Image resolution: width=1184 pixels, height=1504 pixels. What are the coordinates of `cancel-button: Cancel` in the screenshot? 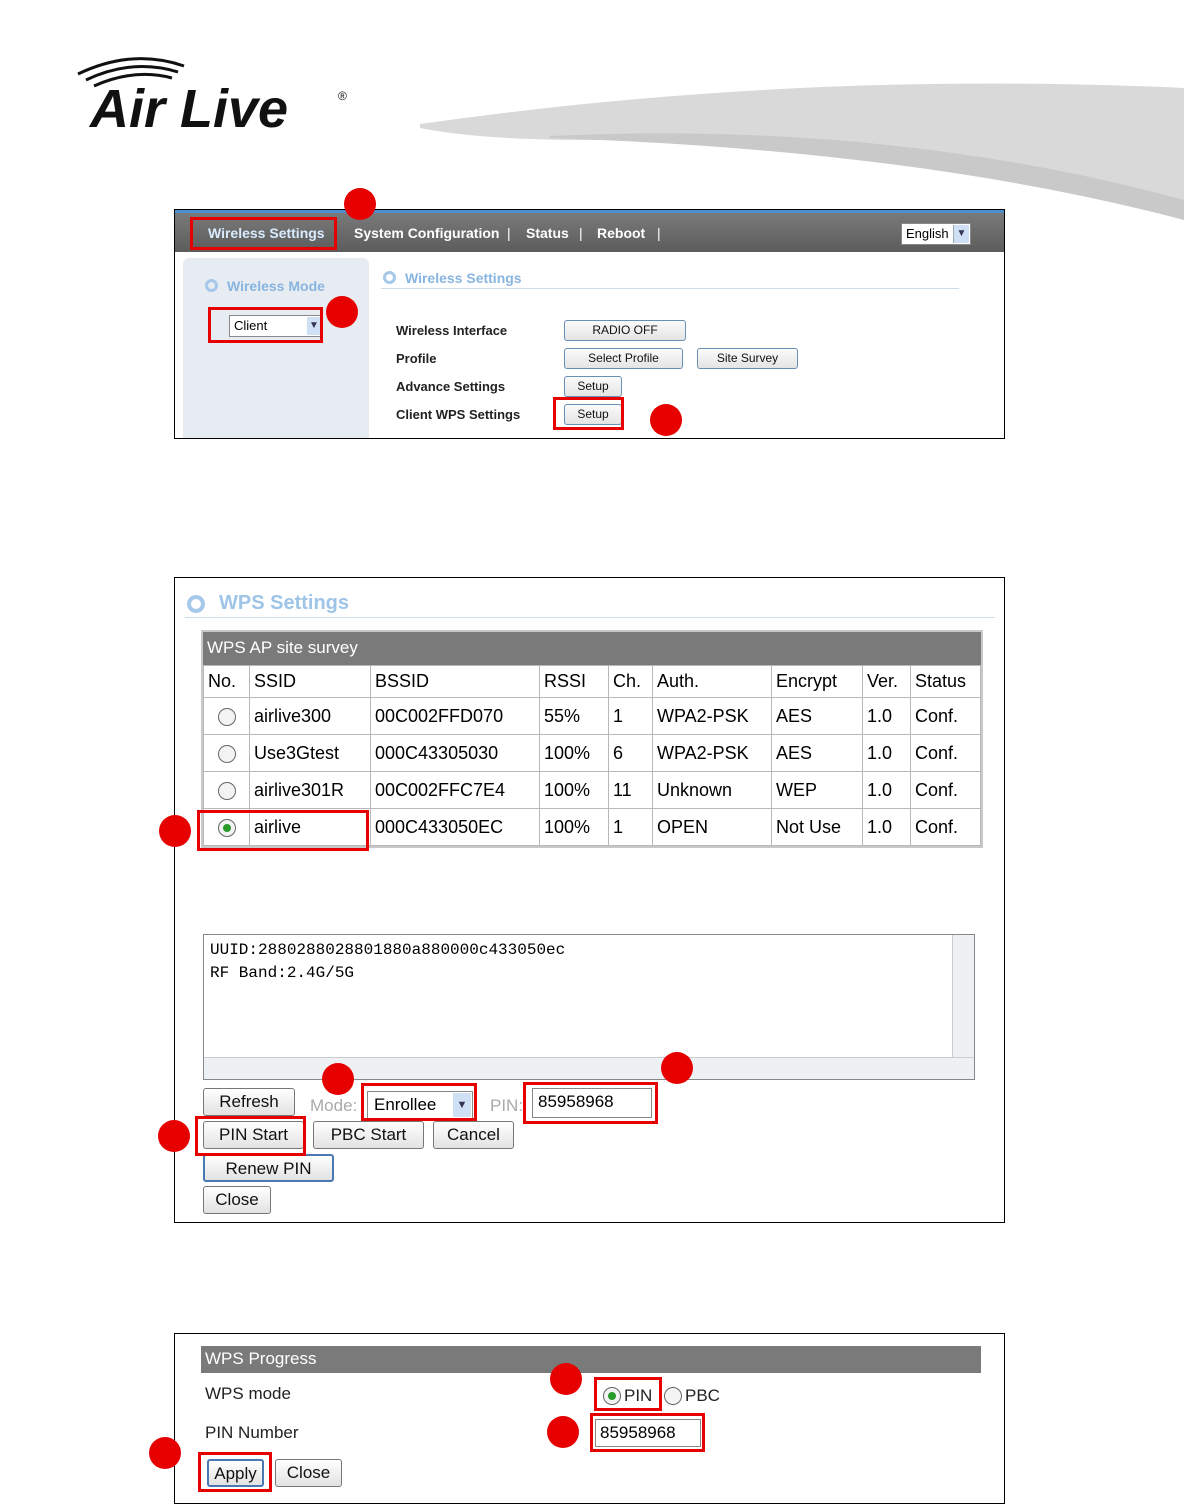 It's located at (473, 1135).